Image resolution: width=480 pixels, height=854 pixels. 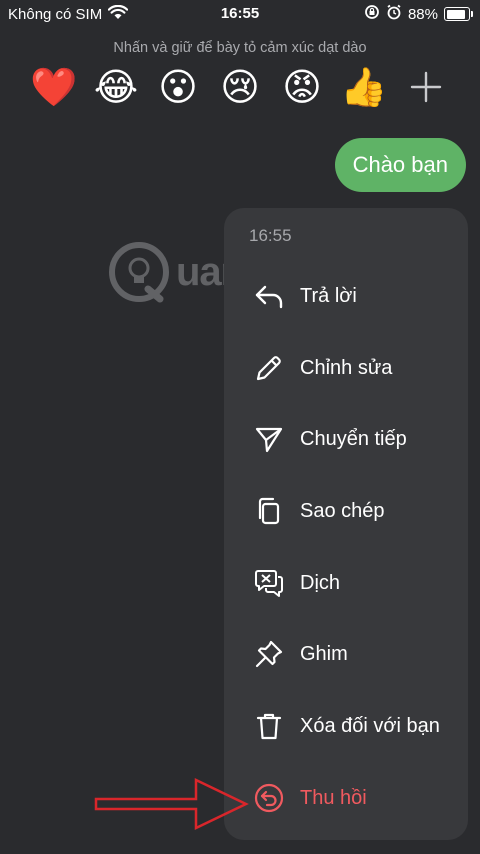 I want to click on menu-item-label: Thu hồi, so click(x=333, y=797).